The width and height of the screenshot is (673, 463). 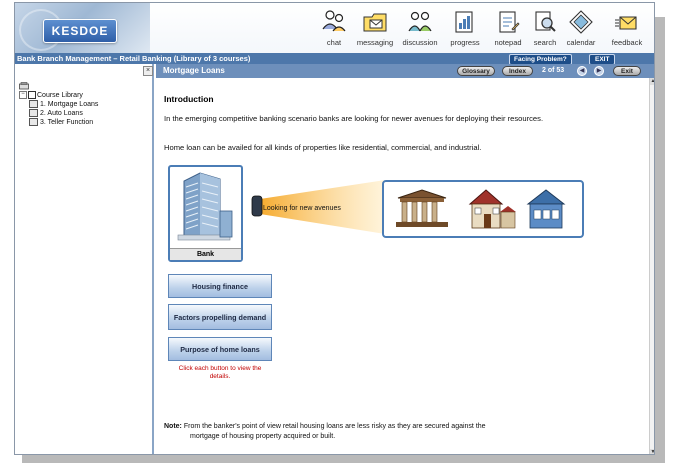 I want to click on calendar-icon, so click(x=581, y=22).